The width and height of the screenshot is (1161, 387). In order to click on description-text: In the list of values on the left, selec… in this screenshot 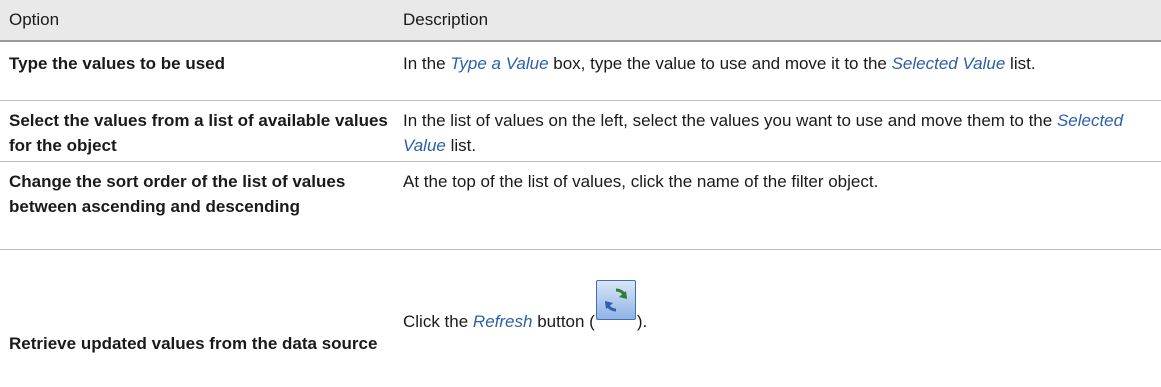, I will do `click(730, 120)`.